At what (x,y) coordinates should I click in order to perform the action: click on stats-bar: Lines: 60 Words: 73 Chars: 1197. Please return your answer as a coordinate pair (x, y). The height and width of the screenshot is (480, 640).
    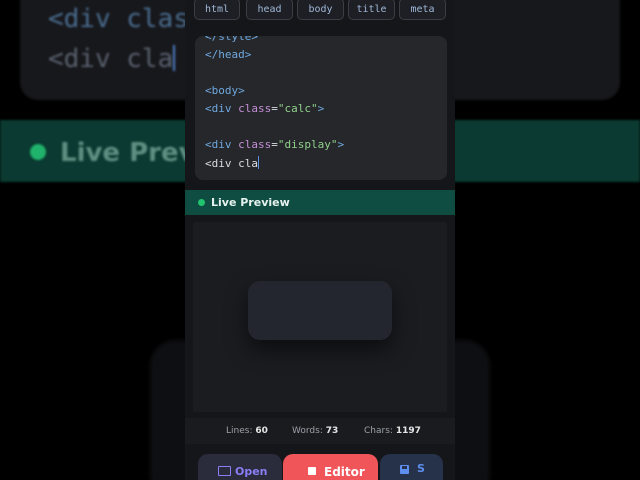
    Looking at the image, I should click on (320, 431).